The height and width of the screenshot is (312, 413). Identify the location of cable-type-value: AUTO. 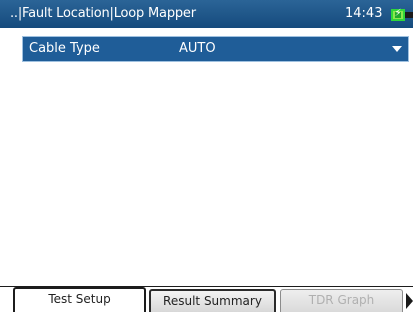
(197, 48).